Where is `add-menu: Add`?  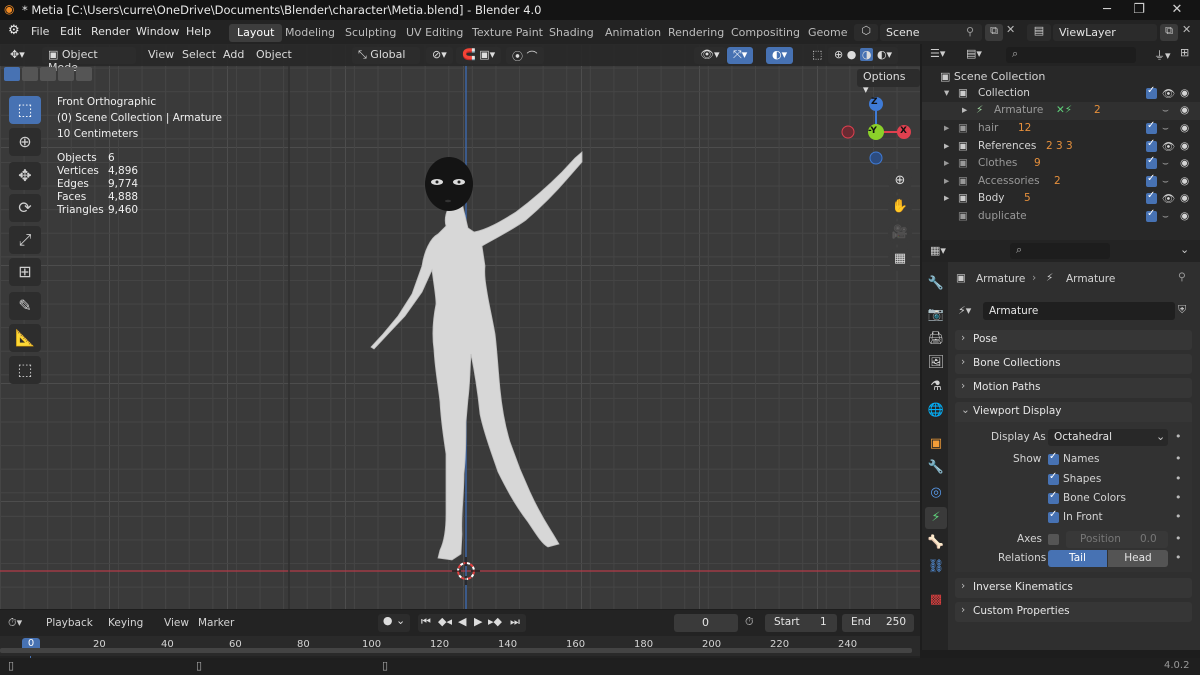 add-menu: Add is located at coordinates (233, 55).